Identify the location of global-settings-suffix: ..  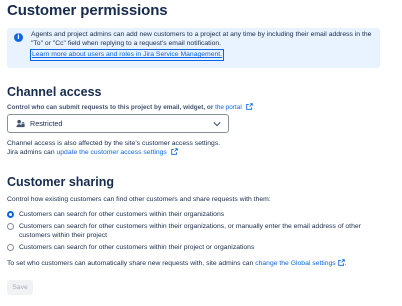
(345, 263).